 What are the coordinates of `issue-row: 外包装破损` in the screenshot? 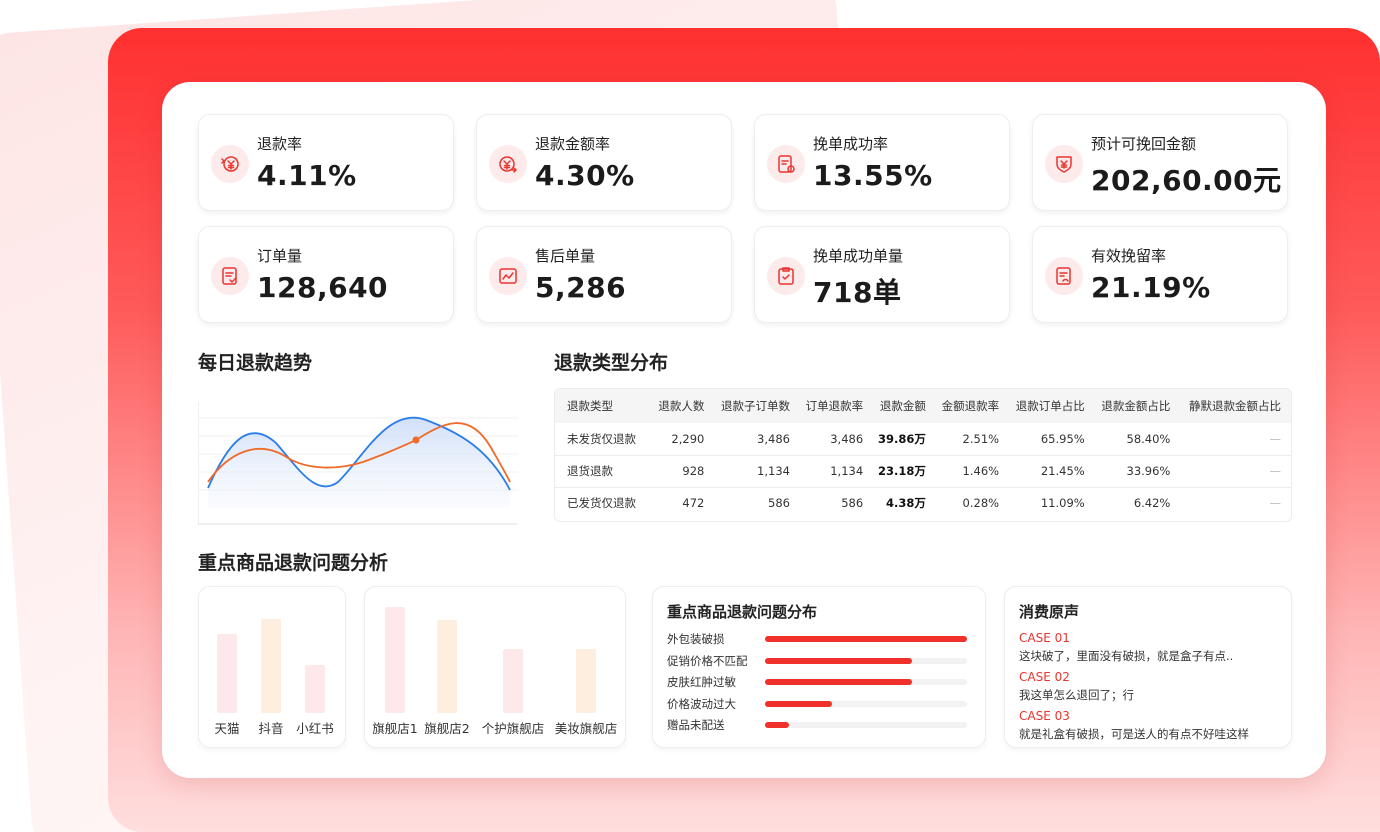 It's located at (817, 639).